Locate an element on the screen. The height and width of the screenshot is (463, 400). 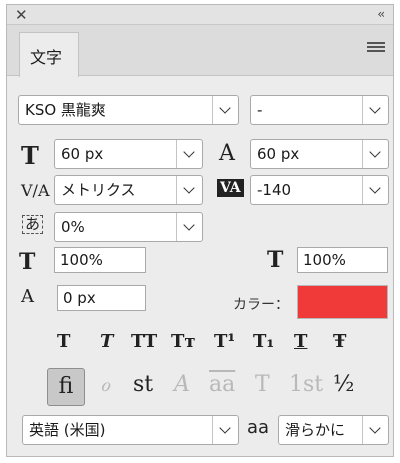
baseline-shift-input: 0 px is located at coordinates (101, 298).